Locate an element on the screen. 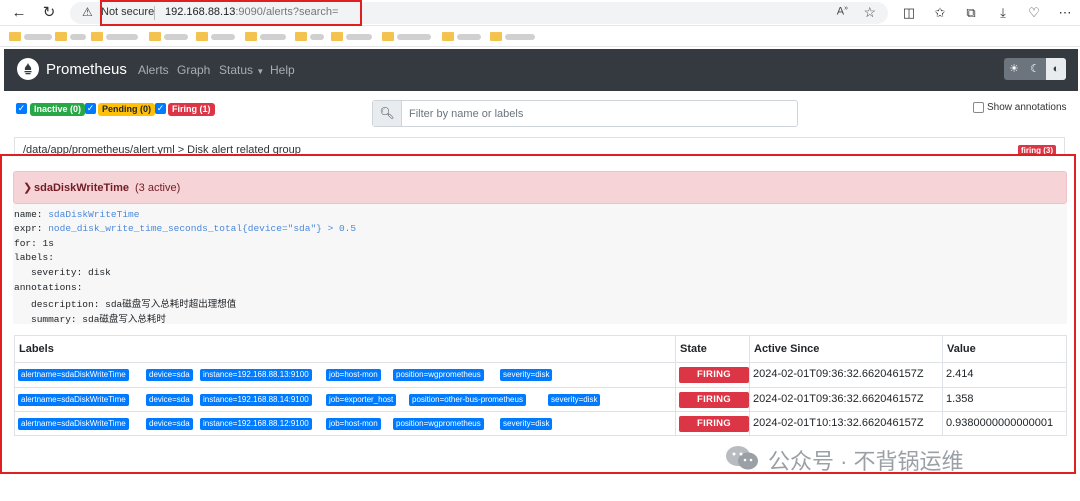 The image size is (1080, 501). read-aloud-icon: A» is located at coordinates (842, 11).